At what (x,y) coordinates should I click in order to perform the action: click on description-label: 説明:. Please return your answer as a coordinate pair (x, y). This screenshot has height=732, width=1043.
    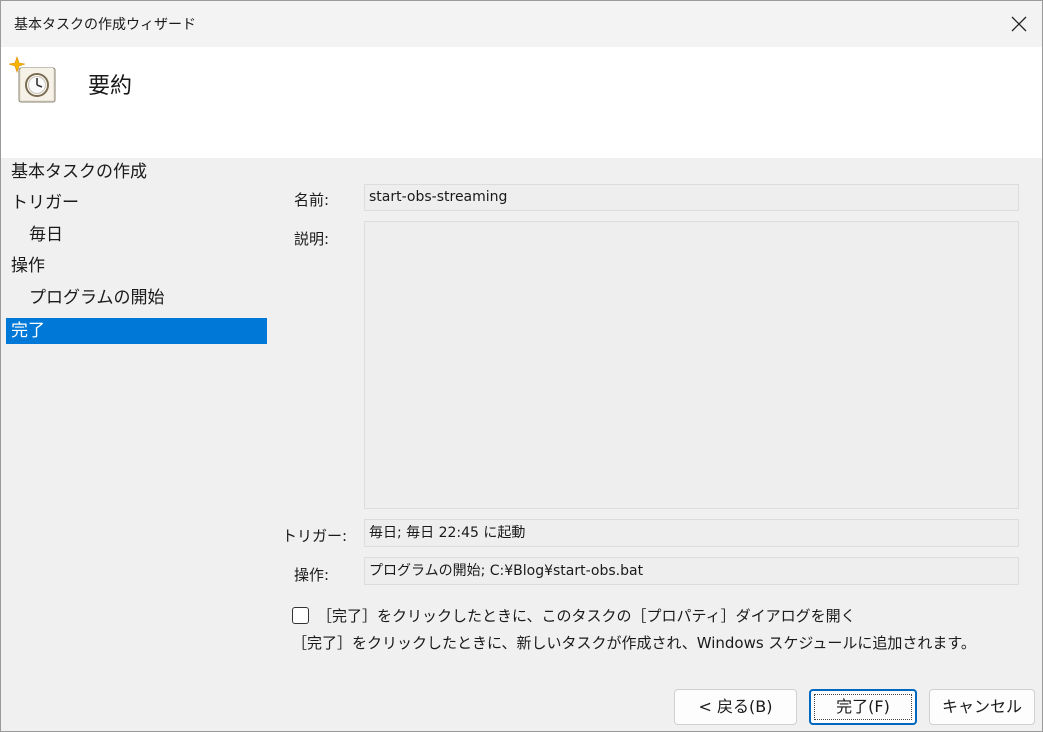
    Looking at the image, I should click on (312, 239).